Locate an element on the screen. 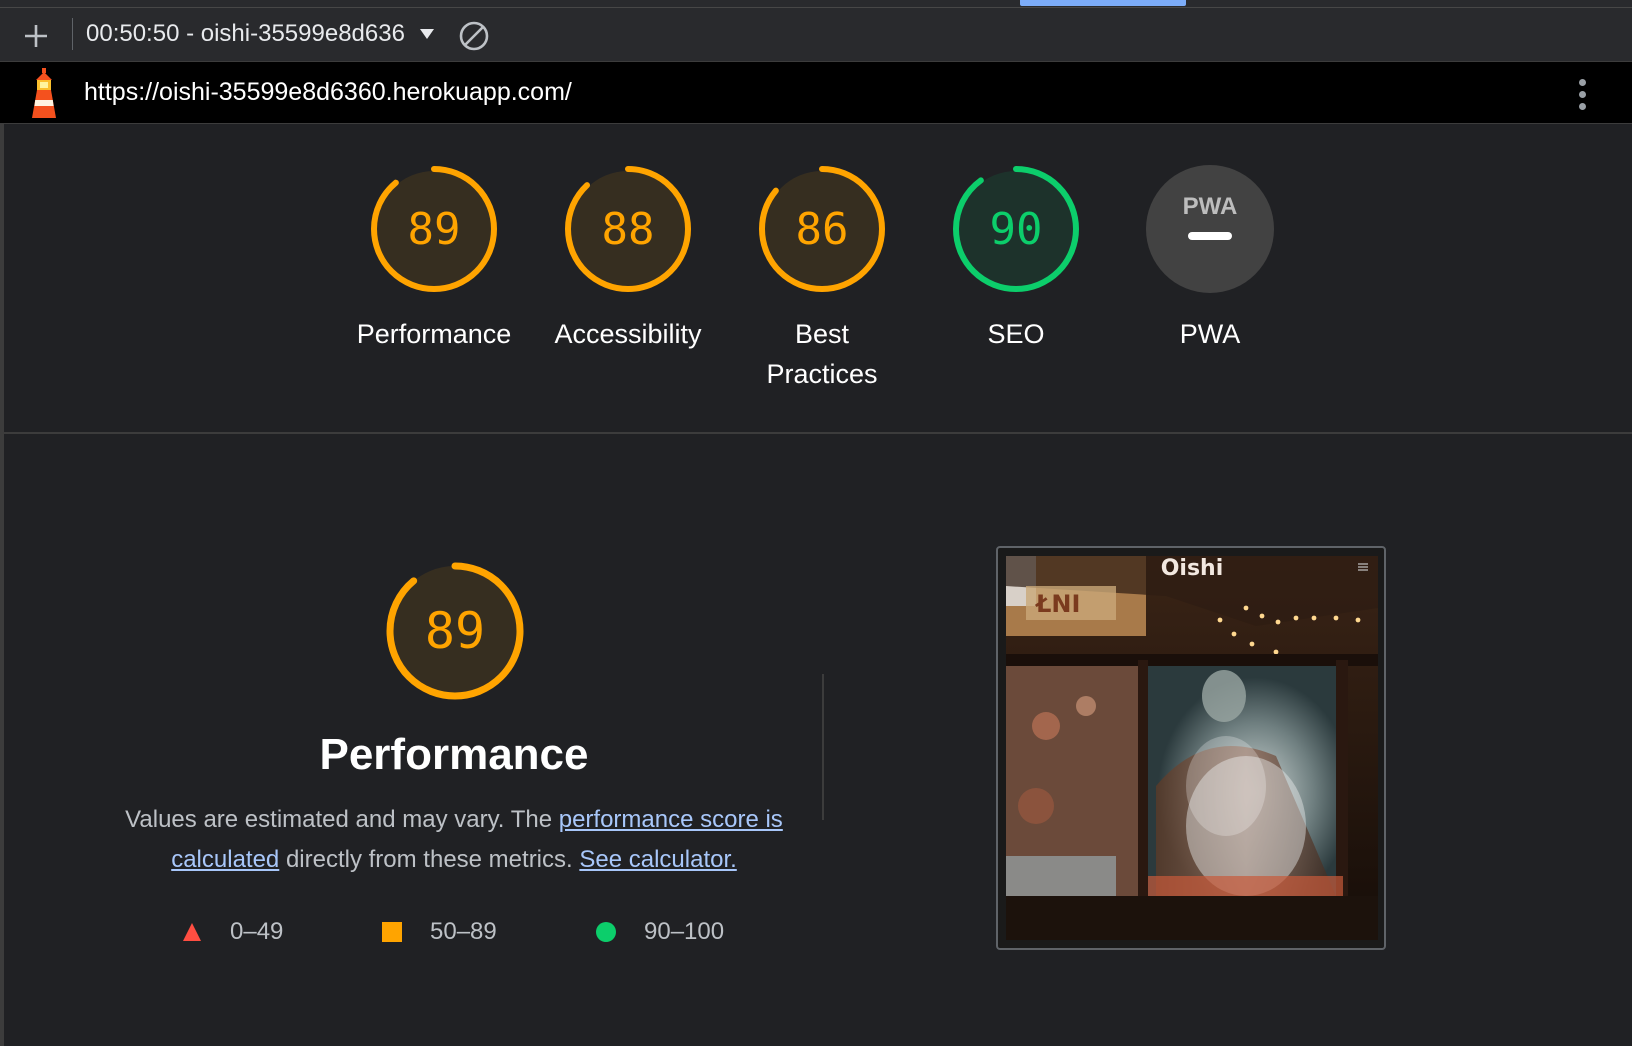  pwa-badge-icon: PWA is located at coordinates (1210, 206).